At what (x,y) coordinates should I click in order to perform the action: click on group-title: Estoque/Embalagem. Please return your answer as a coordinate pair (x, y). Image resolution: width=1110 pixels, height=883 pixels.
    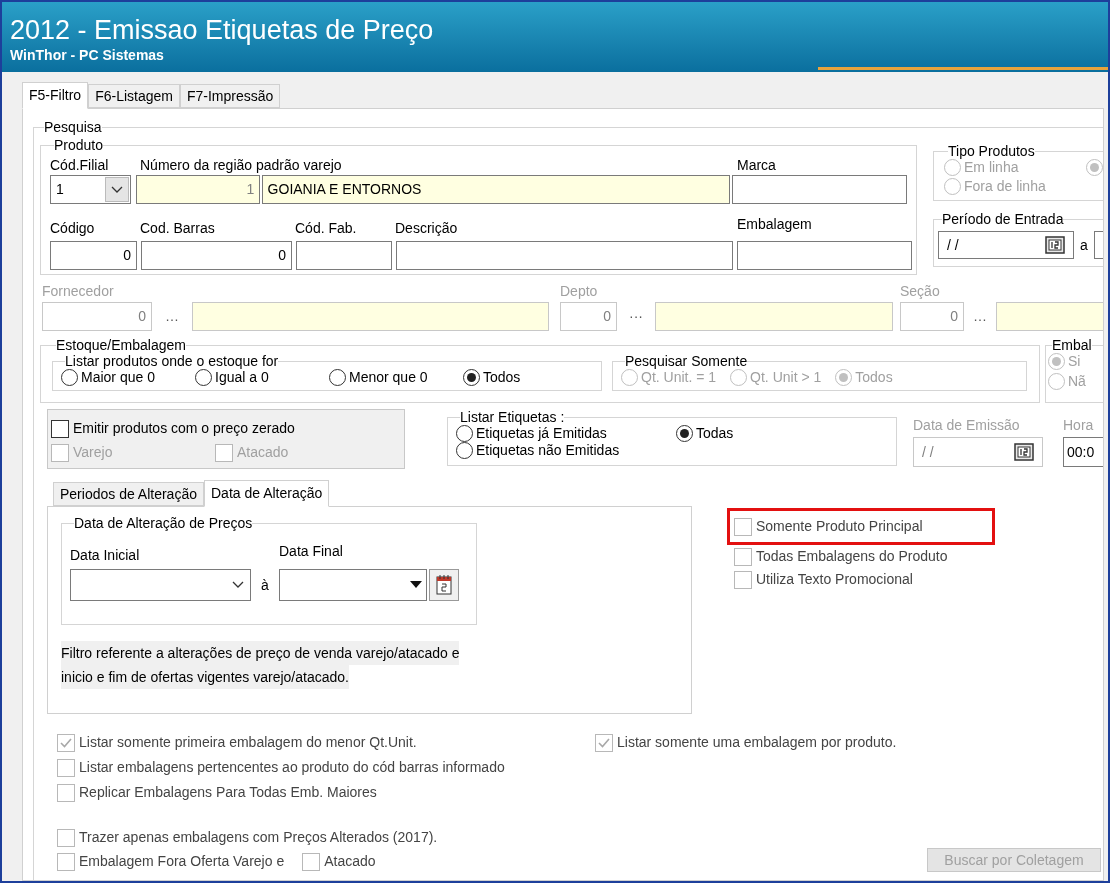
    Looking at the image, I should click on (121, 345).